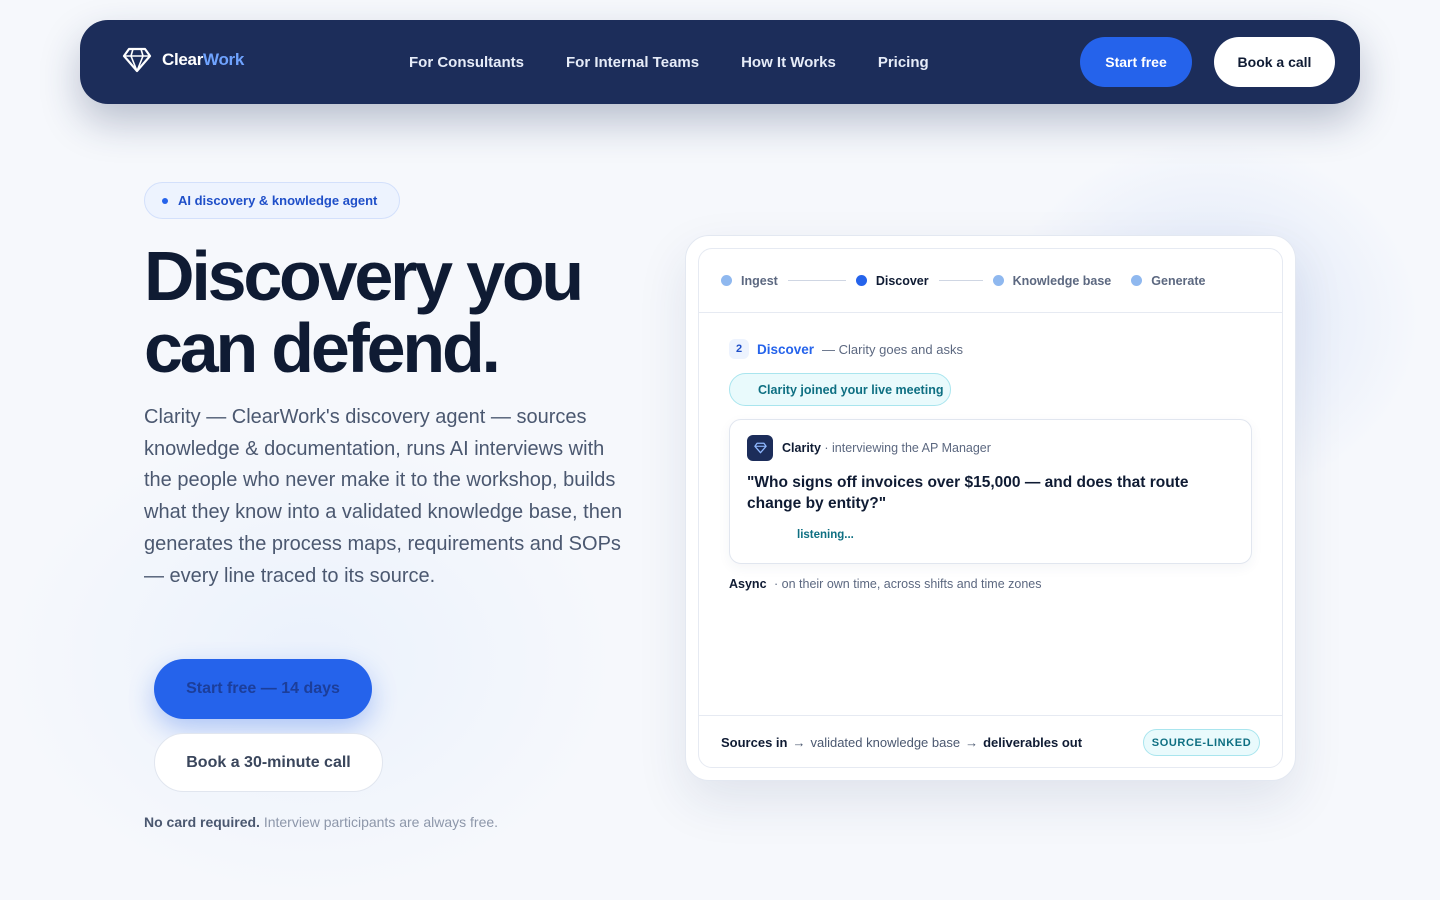 This screenshot has height=900, width=1440. Describe the element at coordinates (739, 349) in the screenshot. I see `phase-number: 2` at that location.